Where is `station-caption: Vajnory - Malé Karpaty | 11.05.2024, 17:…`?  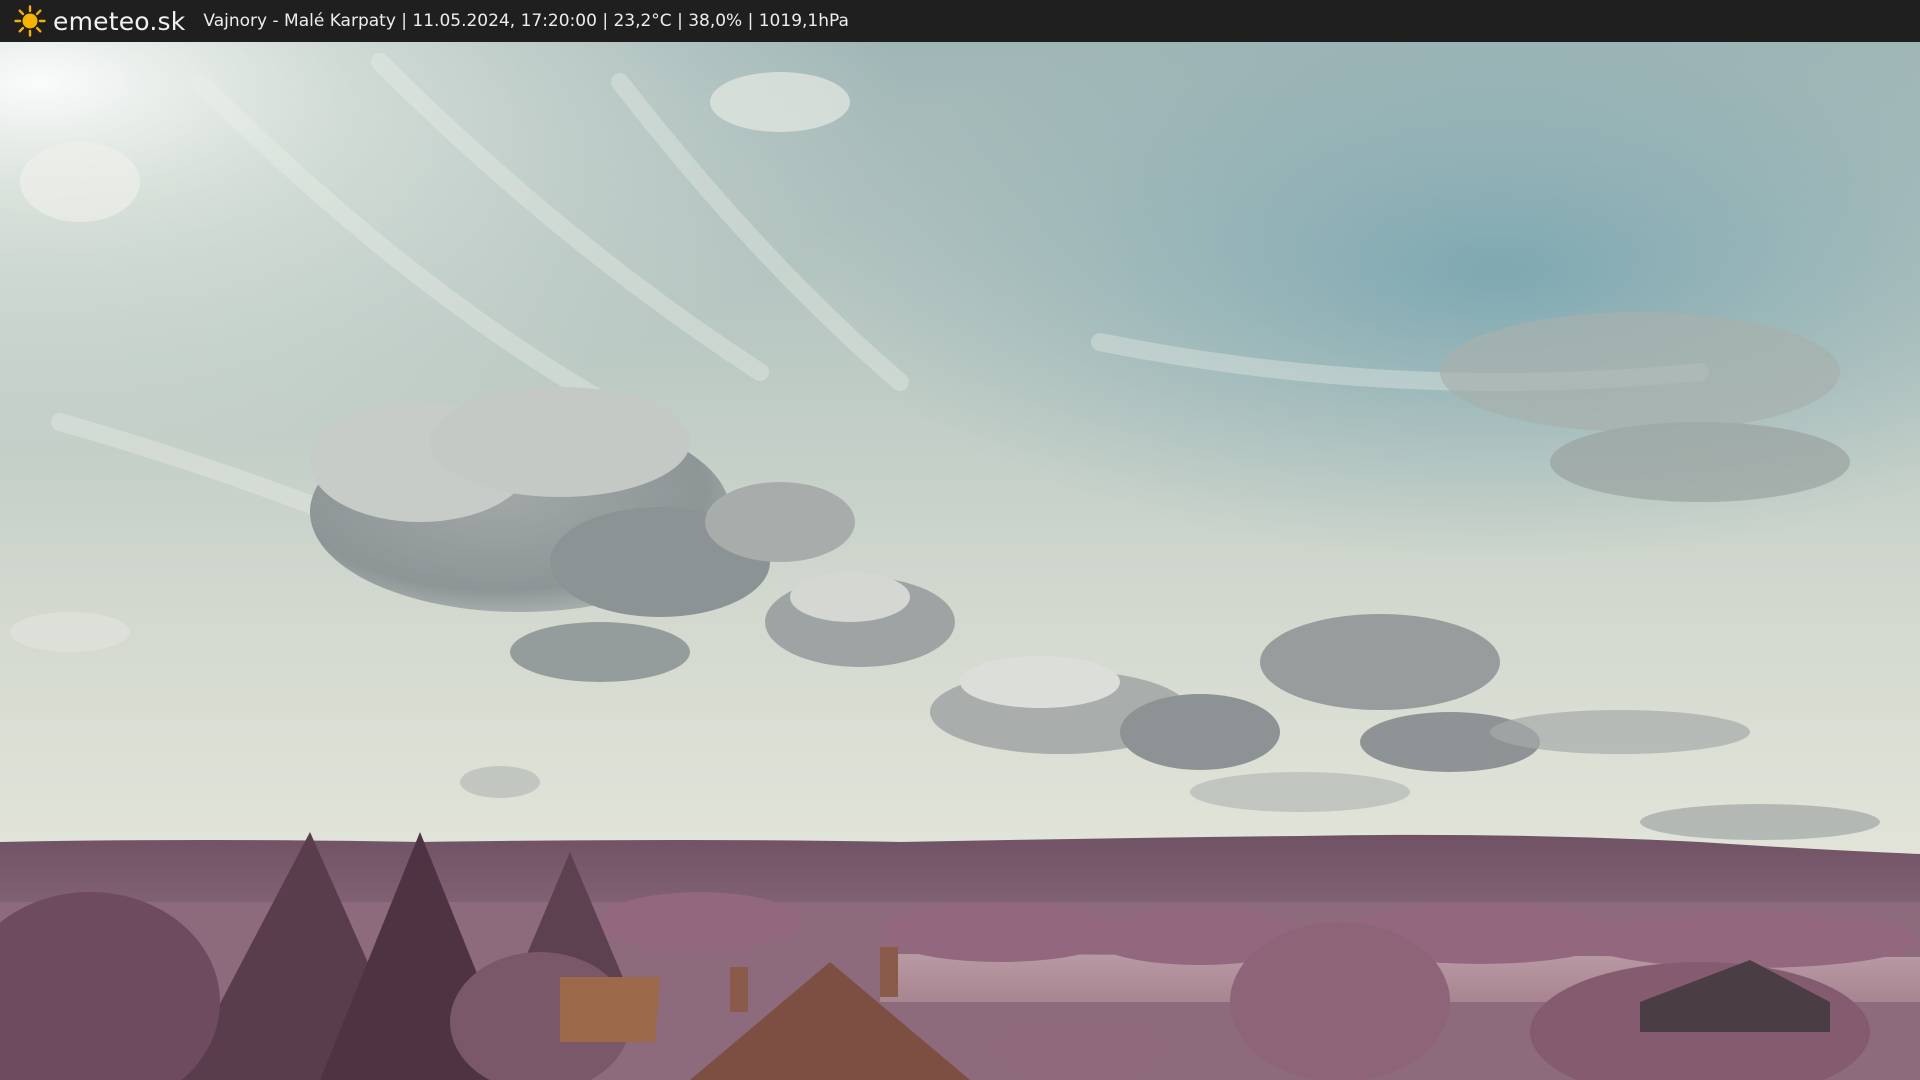
station-caption: Vajnory - Malé Karpaty | 11.05.2024, 17:… is located at coordinates (526, 21).